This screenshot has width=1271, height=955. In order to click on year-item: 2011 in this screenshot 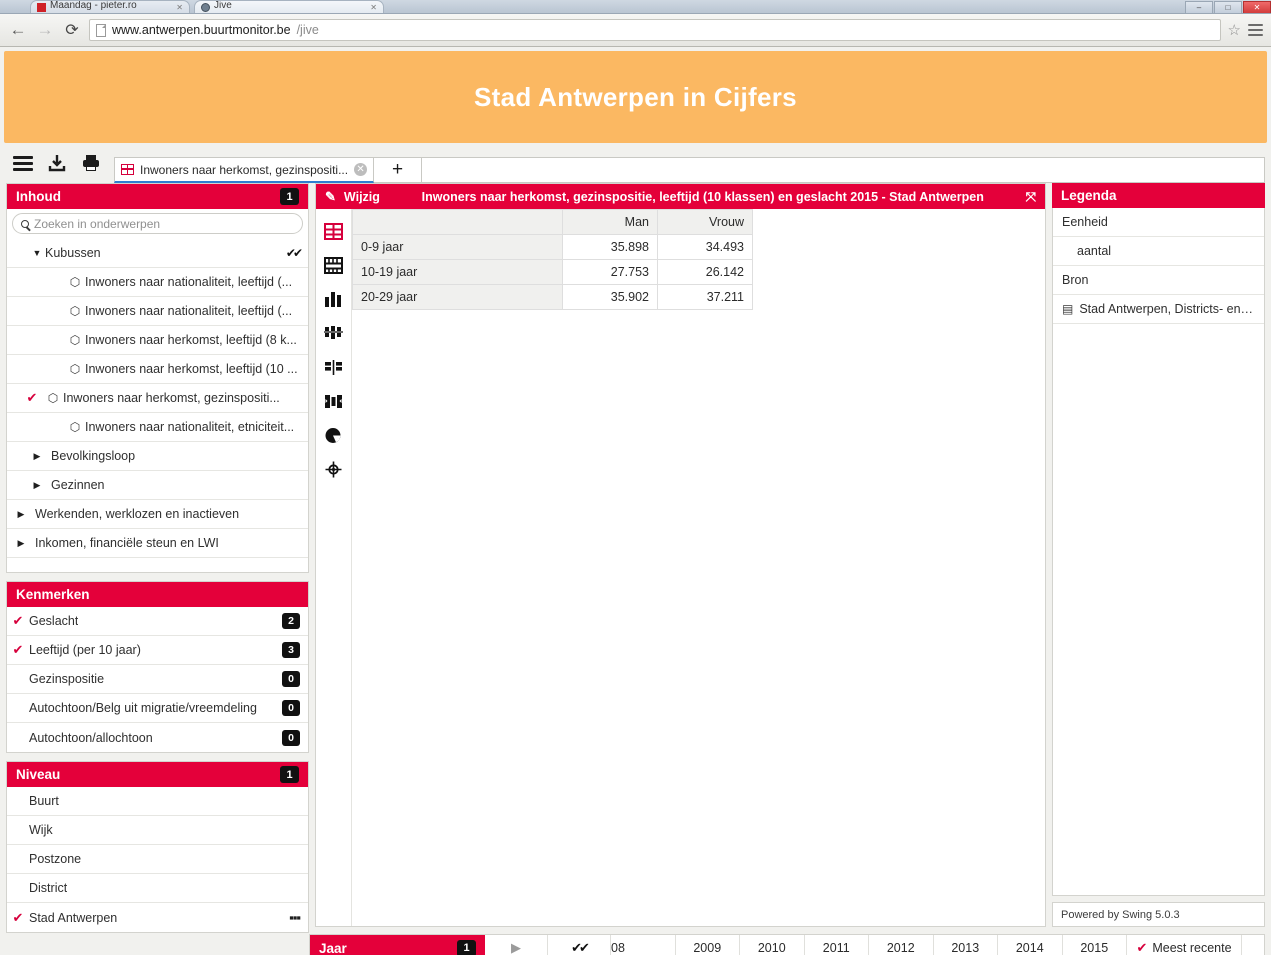, I will do `click(837, 945)`.